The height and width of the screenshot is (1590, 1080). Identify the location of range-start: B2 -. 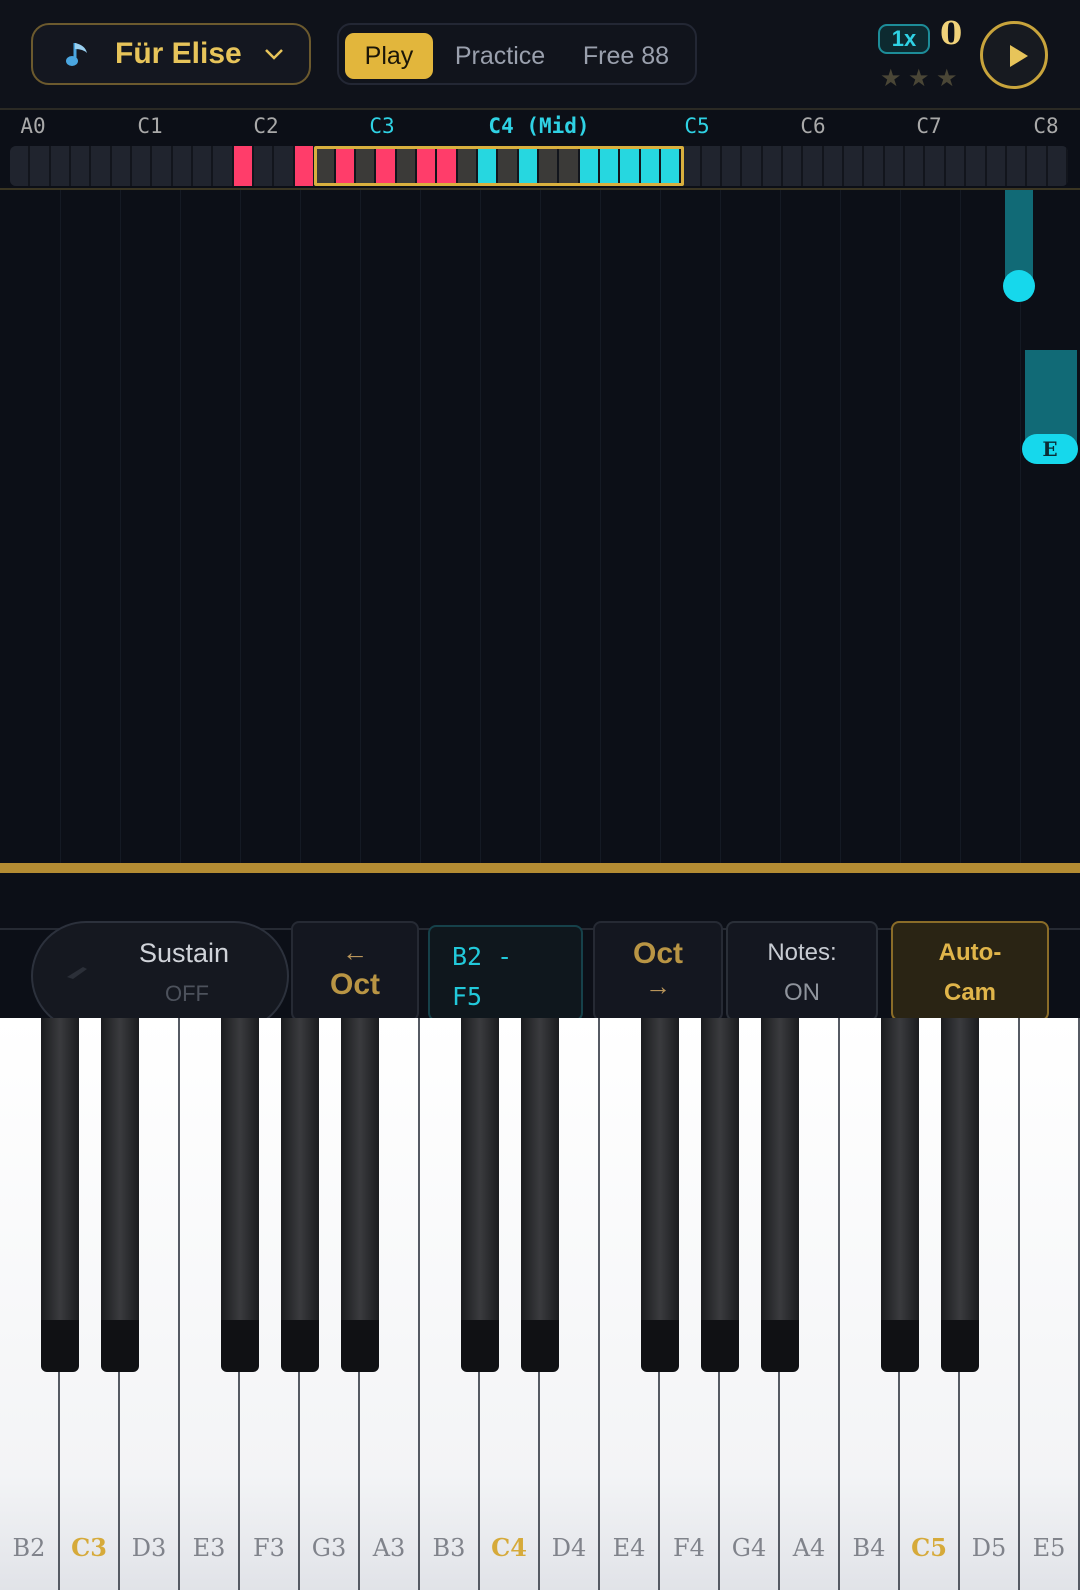
(482, 956).